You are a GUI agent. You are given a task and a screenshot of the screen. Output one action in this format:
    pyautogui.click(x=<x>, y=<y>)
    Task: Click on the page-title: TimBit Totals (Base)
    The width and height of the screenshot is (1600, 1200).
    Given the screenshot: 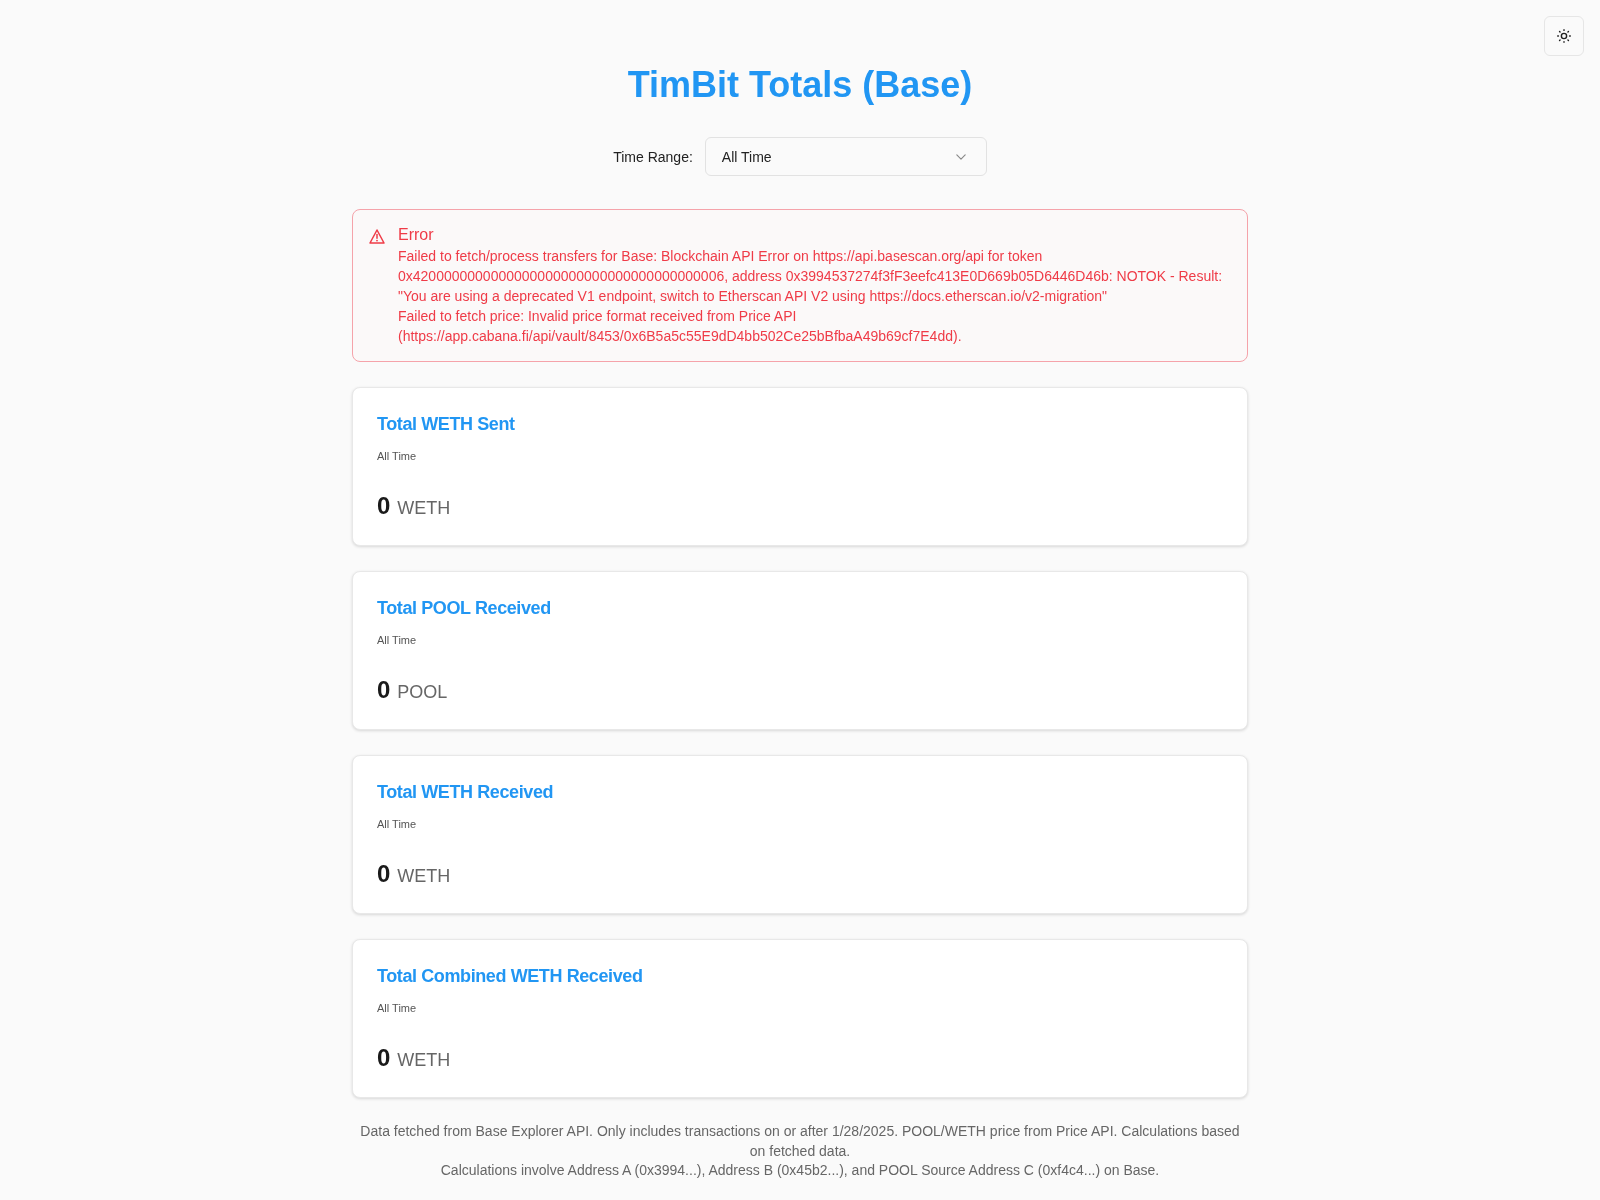 What is the action you would take?
    pyautogui.click(x=800, y=85)
    